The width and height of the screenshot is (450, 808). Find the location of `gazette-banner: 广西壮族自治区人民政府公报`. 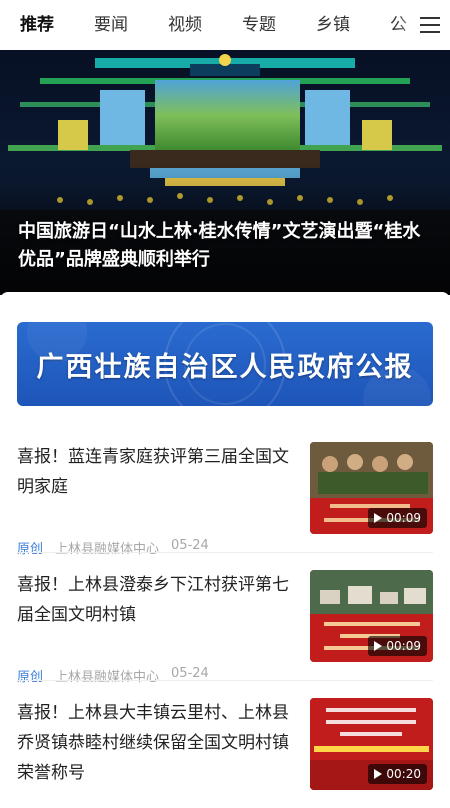

gazette-banner: 广西壮族自治区人民政府公报 is located at coordinates (225, 364).